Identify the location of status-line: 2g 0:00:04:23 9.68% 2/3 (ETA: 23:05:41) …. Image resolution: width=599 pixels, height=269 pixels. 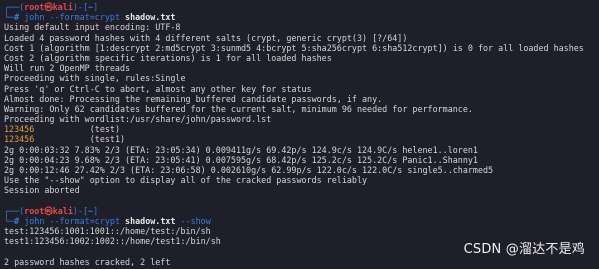
(241, 159).